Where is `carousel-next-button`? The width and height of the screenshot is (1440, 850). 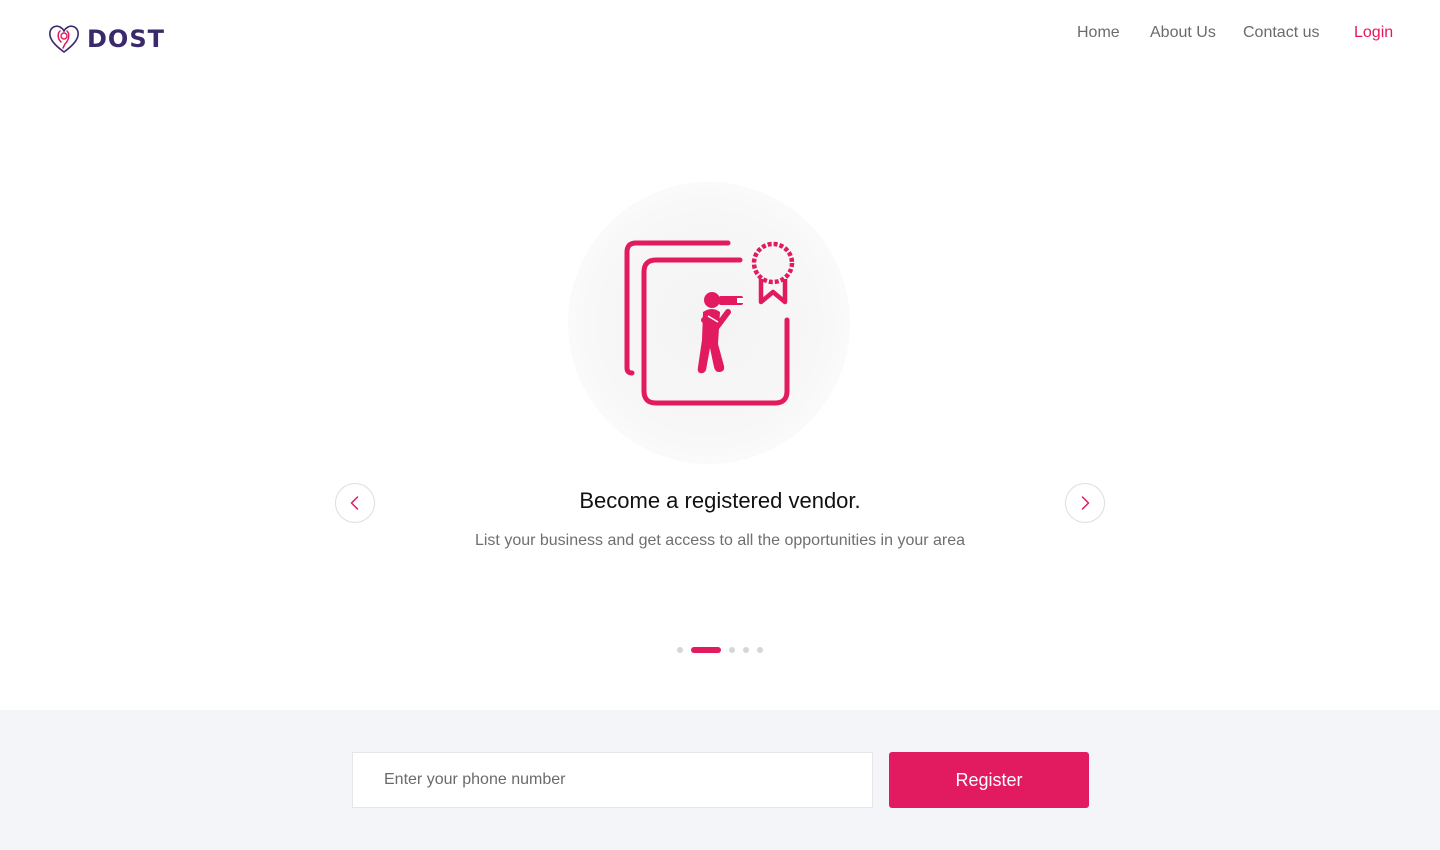 carousel-next-button is located at coordinates (1085, 503).